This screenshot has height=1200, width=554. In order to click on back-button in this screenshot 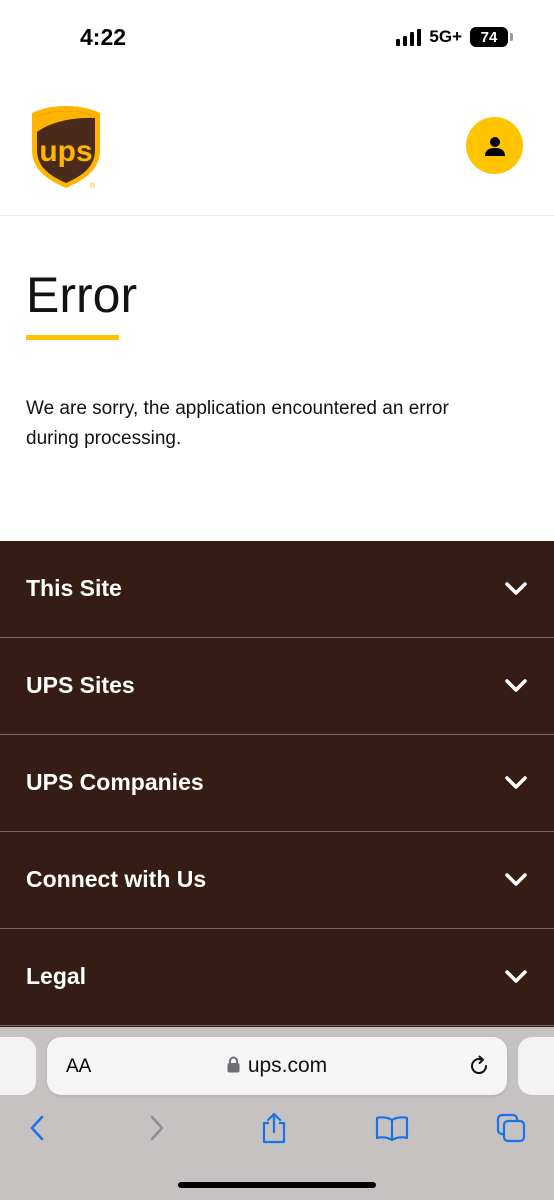, I will do `click(37, 1128)`.